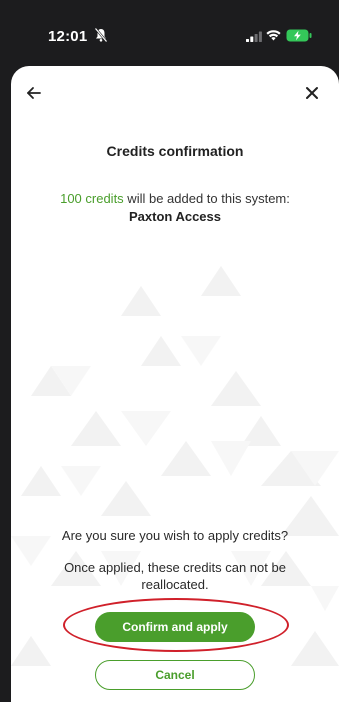  What do you see at coordinates (175, 627) in the screenshot?
I see `confirm-and-apply-button: Confirm and apply` at bounding box center [175, 627].